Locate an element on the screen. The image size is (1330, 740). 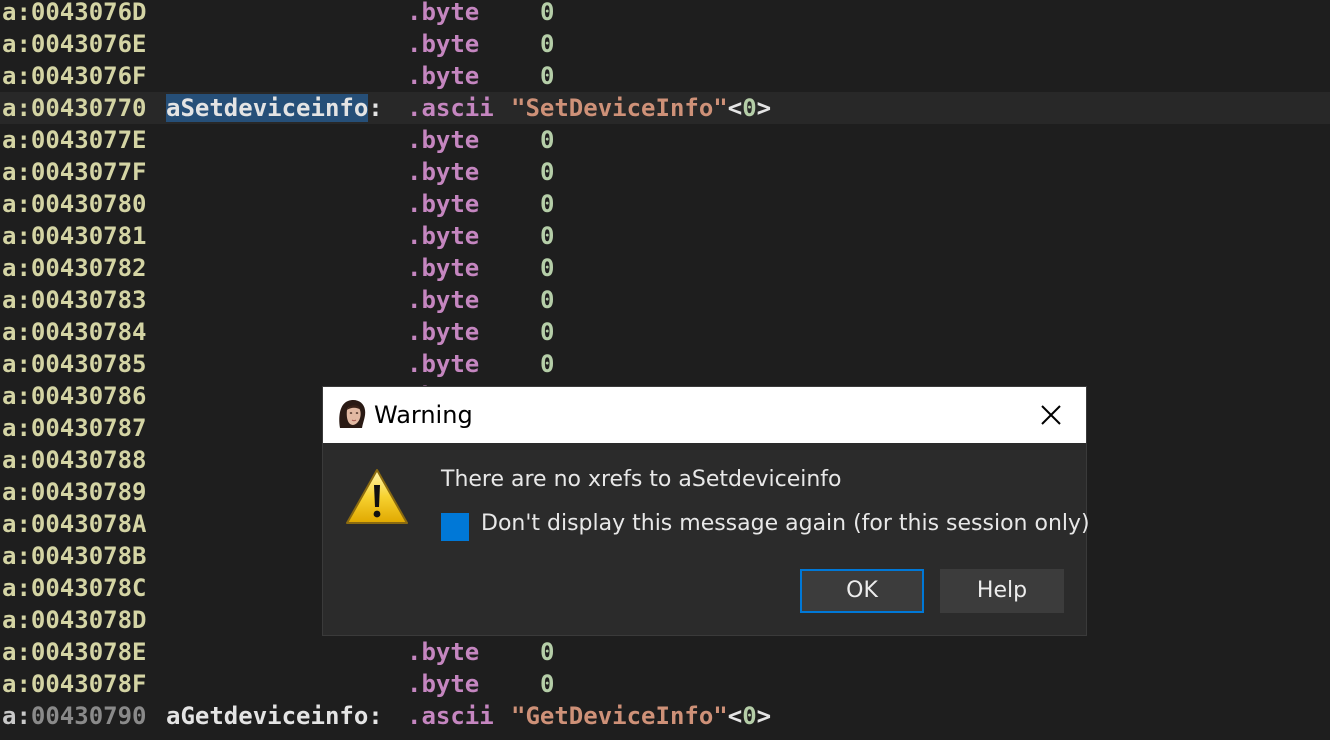
line-address: a:0043077F is located at coordinates (74, 172).